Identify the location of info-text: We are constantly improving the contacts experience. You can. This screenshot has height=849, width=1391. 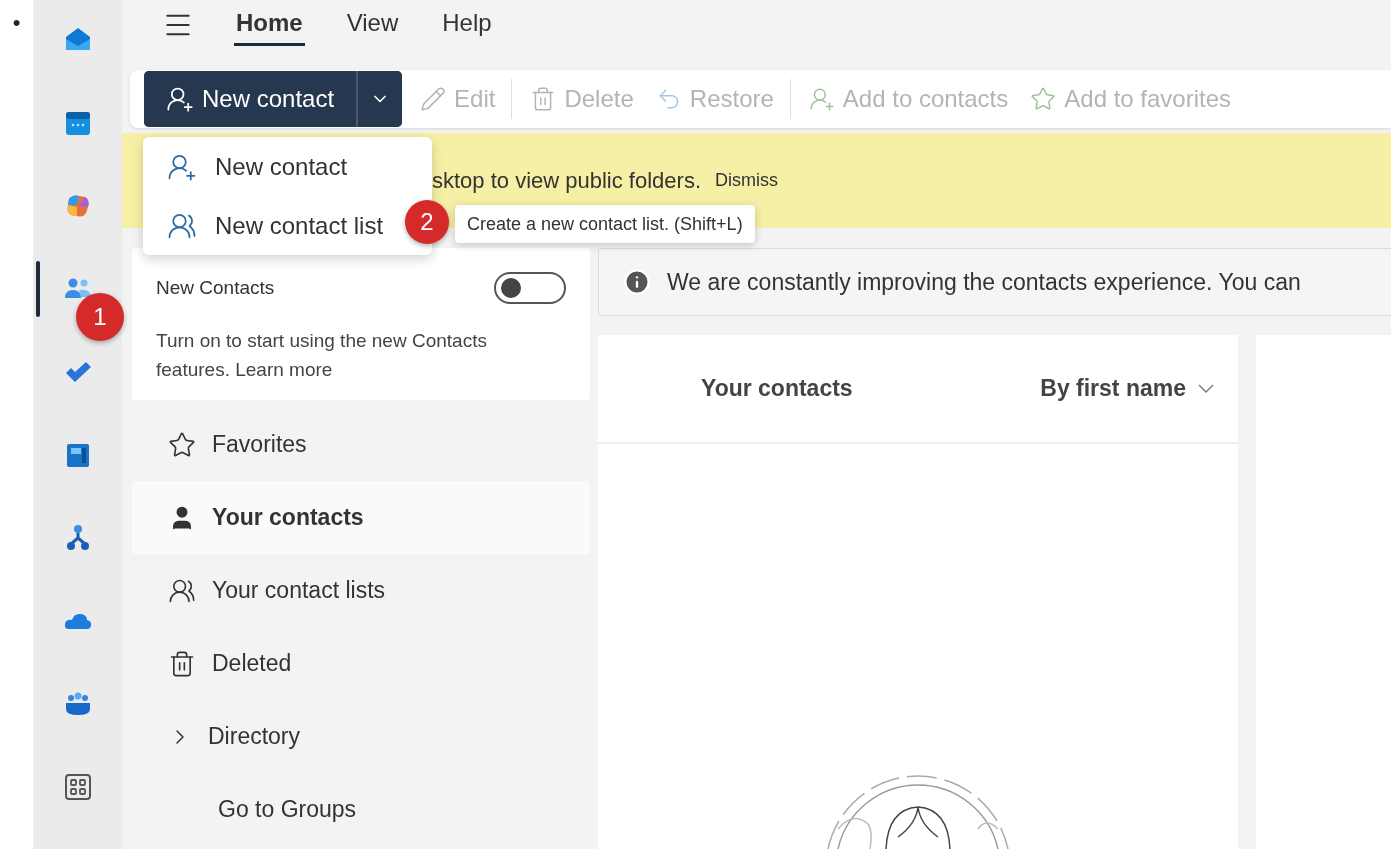
(984, 282).